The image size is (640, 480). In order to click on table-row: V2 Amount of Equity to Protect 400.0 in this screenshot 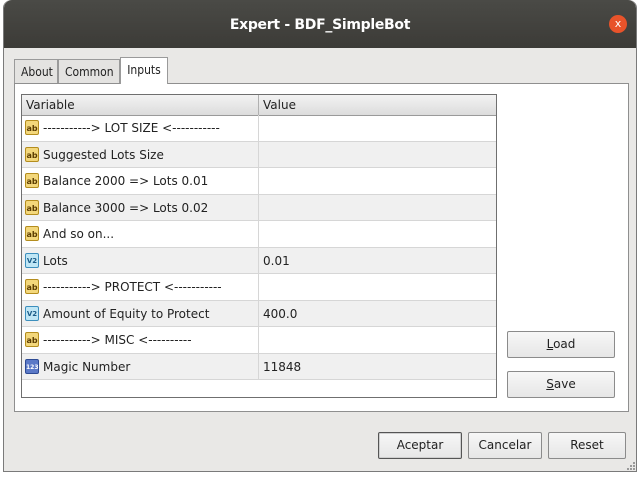, I will do `click(259, 313)`.